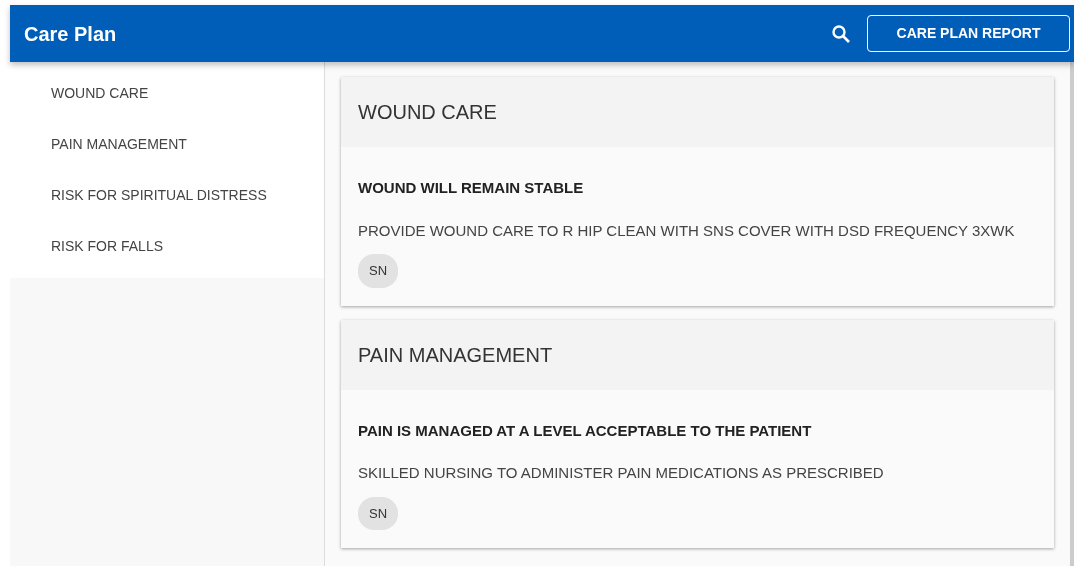  Describe the element at coordinates (167, 93) in the screenshot. I see `sidebar-item: WOUND CARE` at that location.